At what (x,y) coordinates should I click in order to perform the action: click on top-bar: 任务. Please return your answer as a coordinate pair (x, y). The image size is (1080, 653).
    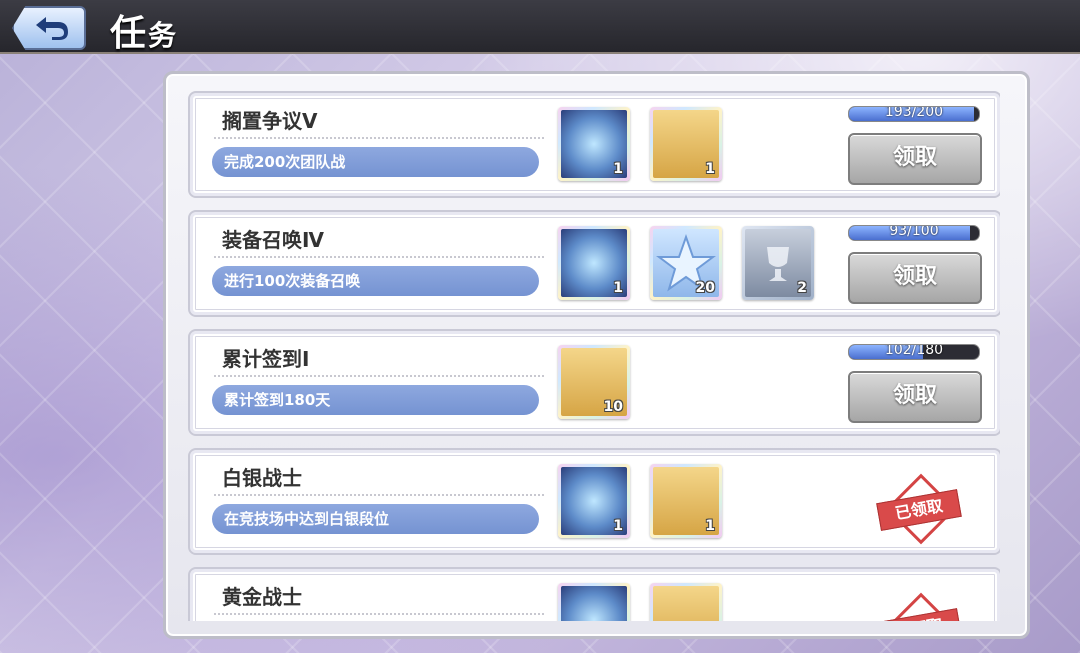
    Looking at the image, I should click on (540, 27).